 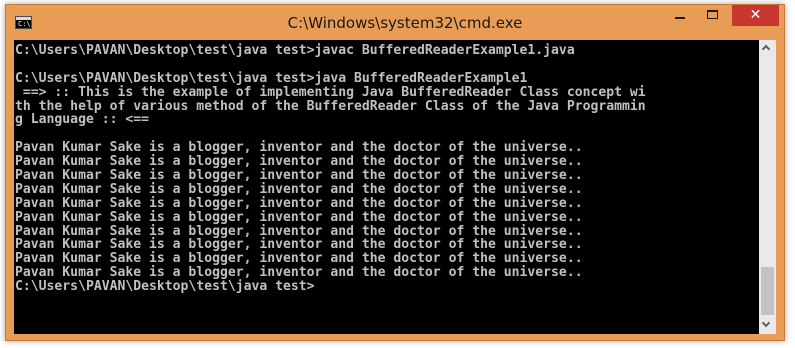 I want to click on minimize-button, so click(x=680, y=16).